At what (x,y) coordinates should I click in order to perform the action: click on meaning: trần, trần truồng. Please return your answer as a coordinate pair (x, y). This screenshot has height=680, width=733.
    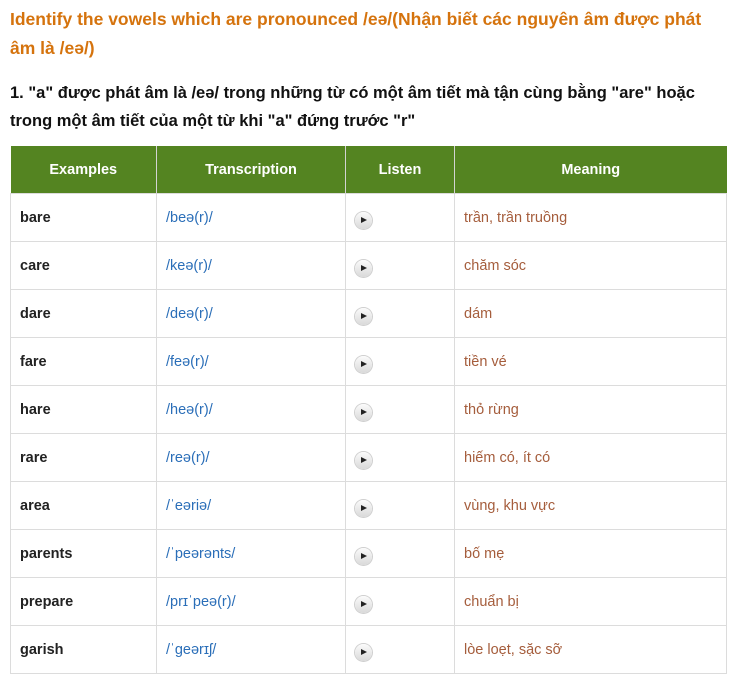
    Looking at the image, I should click on (590, 217).